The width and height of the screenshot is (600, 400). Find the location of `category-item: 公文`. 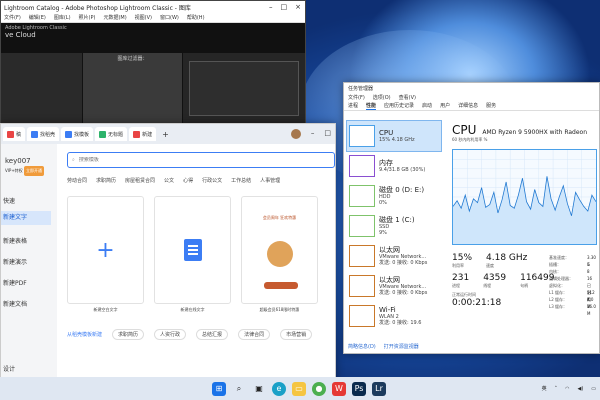

category-item: 公文 is located at coordinates (169, 180).